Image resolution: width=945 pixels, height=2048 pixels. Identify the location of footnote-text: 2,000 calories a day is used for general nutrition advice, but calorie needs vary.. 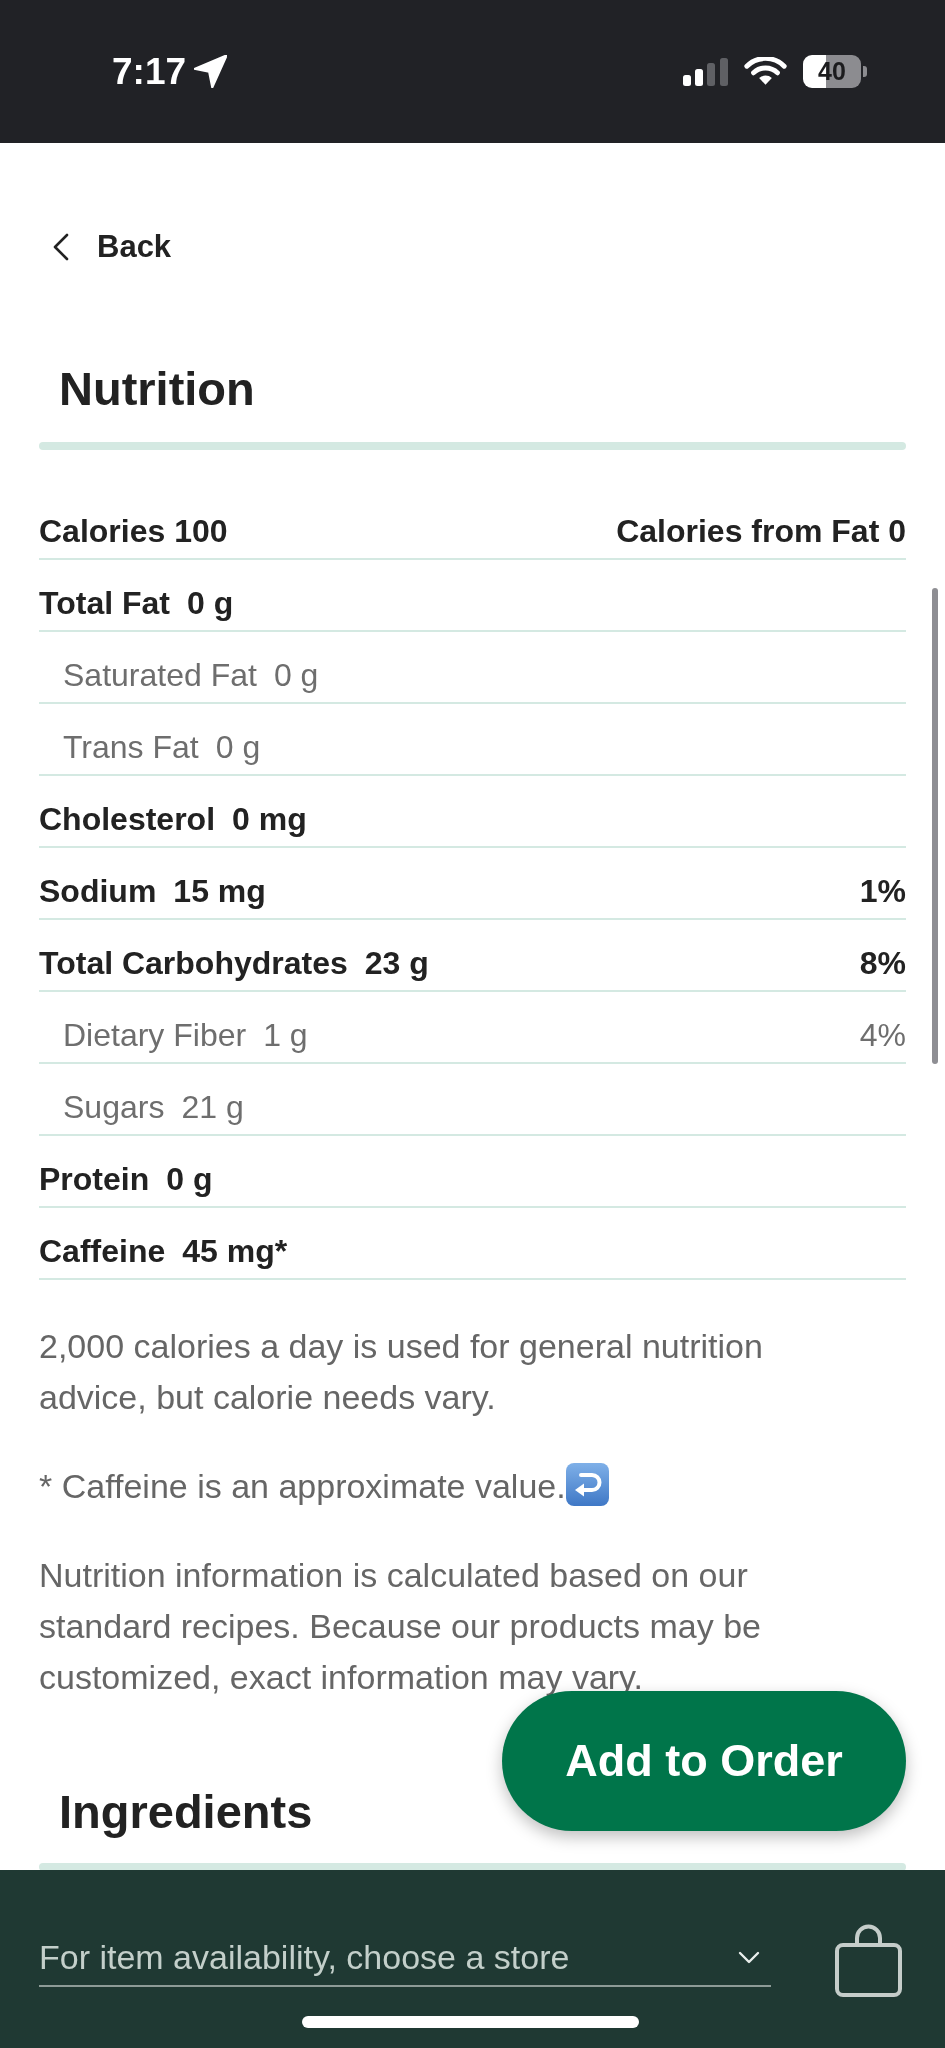
(401, 1371).